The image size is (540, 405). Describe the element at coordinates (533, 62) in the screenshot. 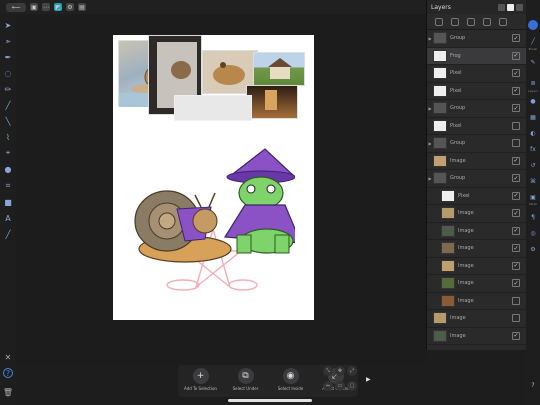

I see `pen-panel-icon: ✎` at that location.